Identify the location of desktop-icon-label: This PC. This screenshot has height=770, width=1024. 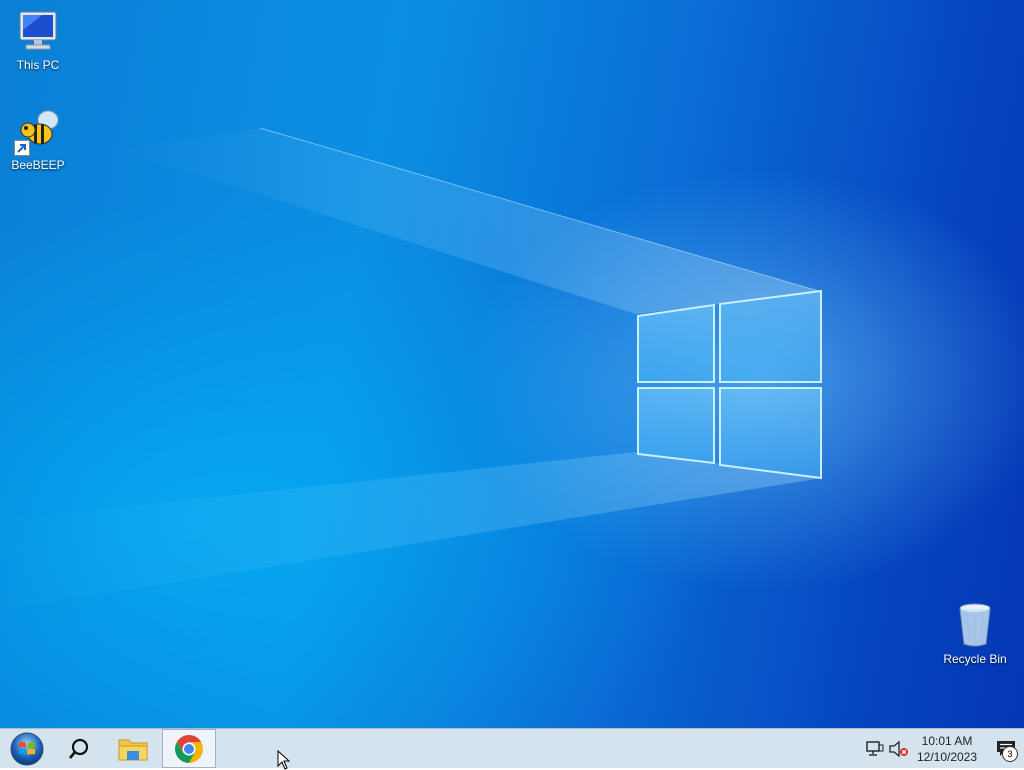
(38, 65).